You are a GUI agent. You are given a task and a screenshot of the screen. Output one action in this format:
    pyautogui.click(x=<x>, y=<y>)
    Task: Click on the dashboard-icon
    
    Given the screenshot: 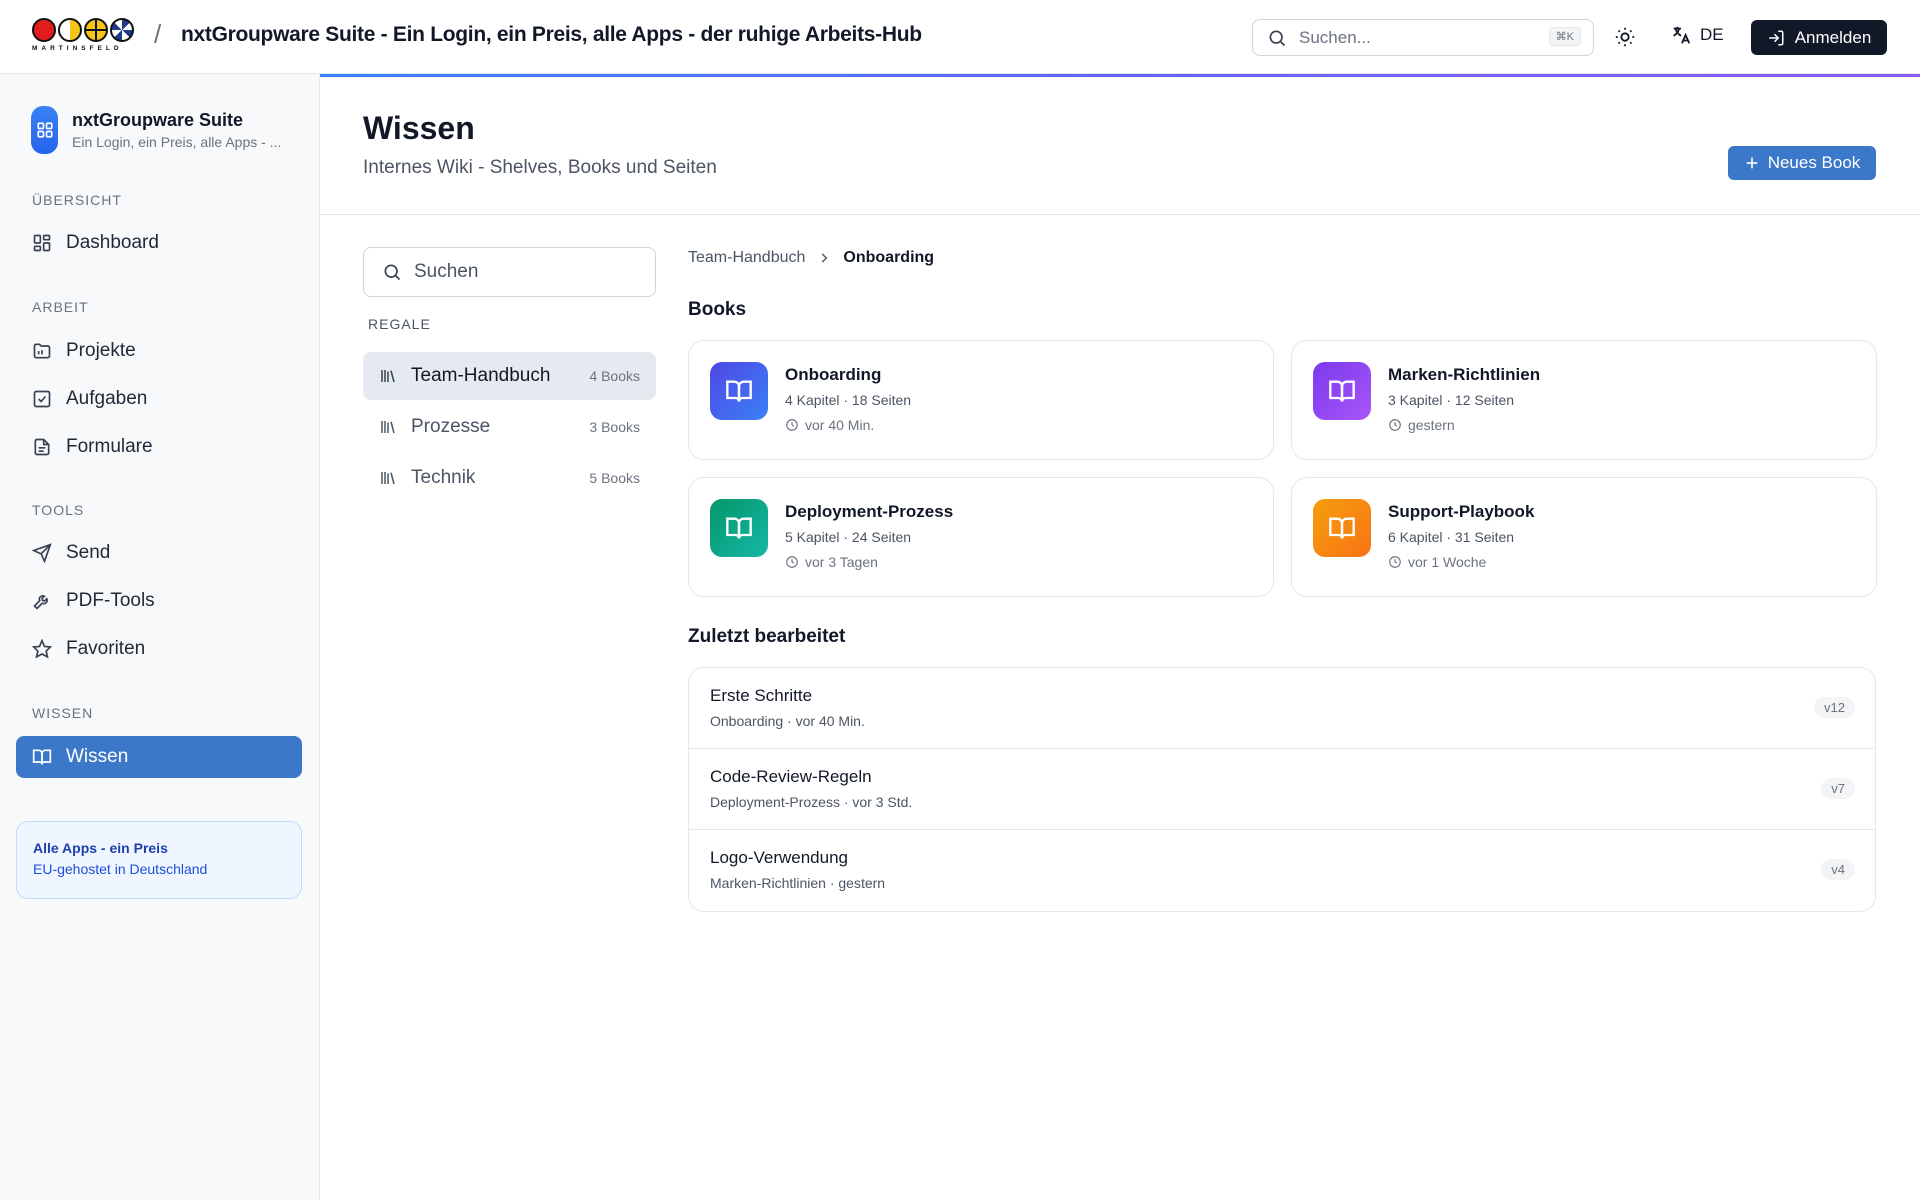 What is the action you would take?
    pyautogui.click(x=42, y=243)
    